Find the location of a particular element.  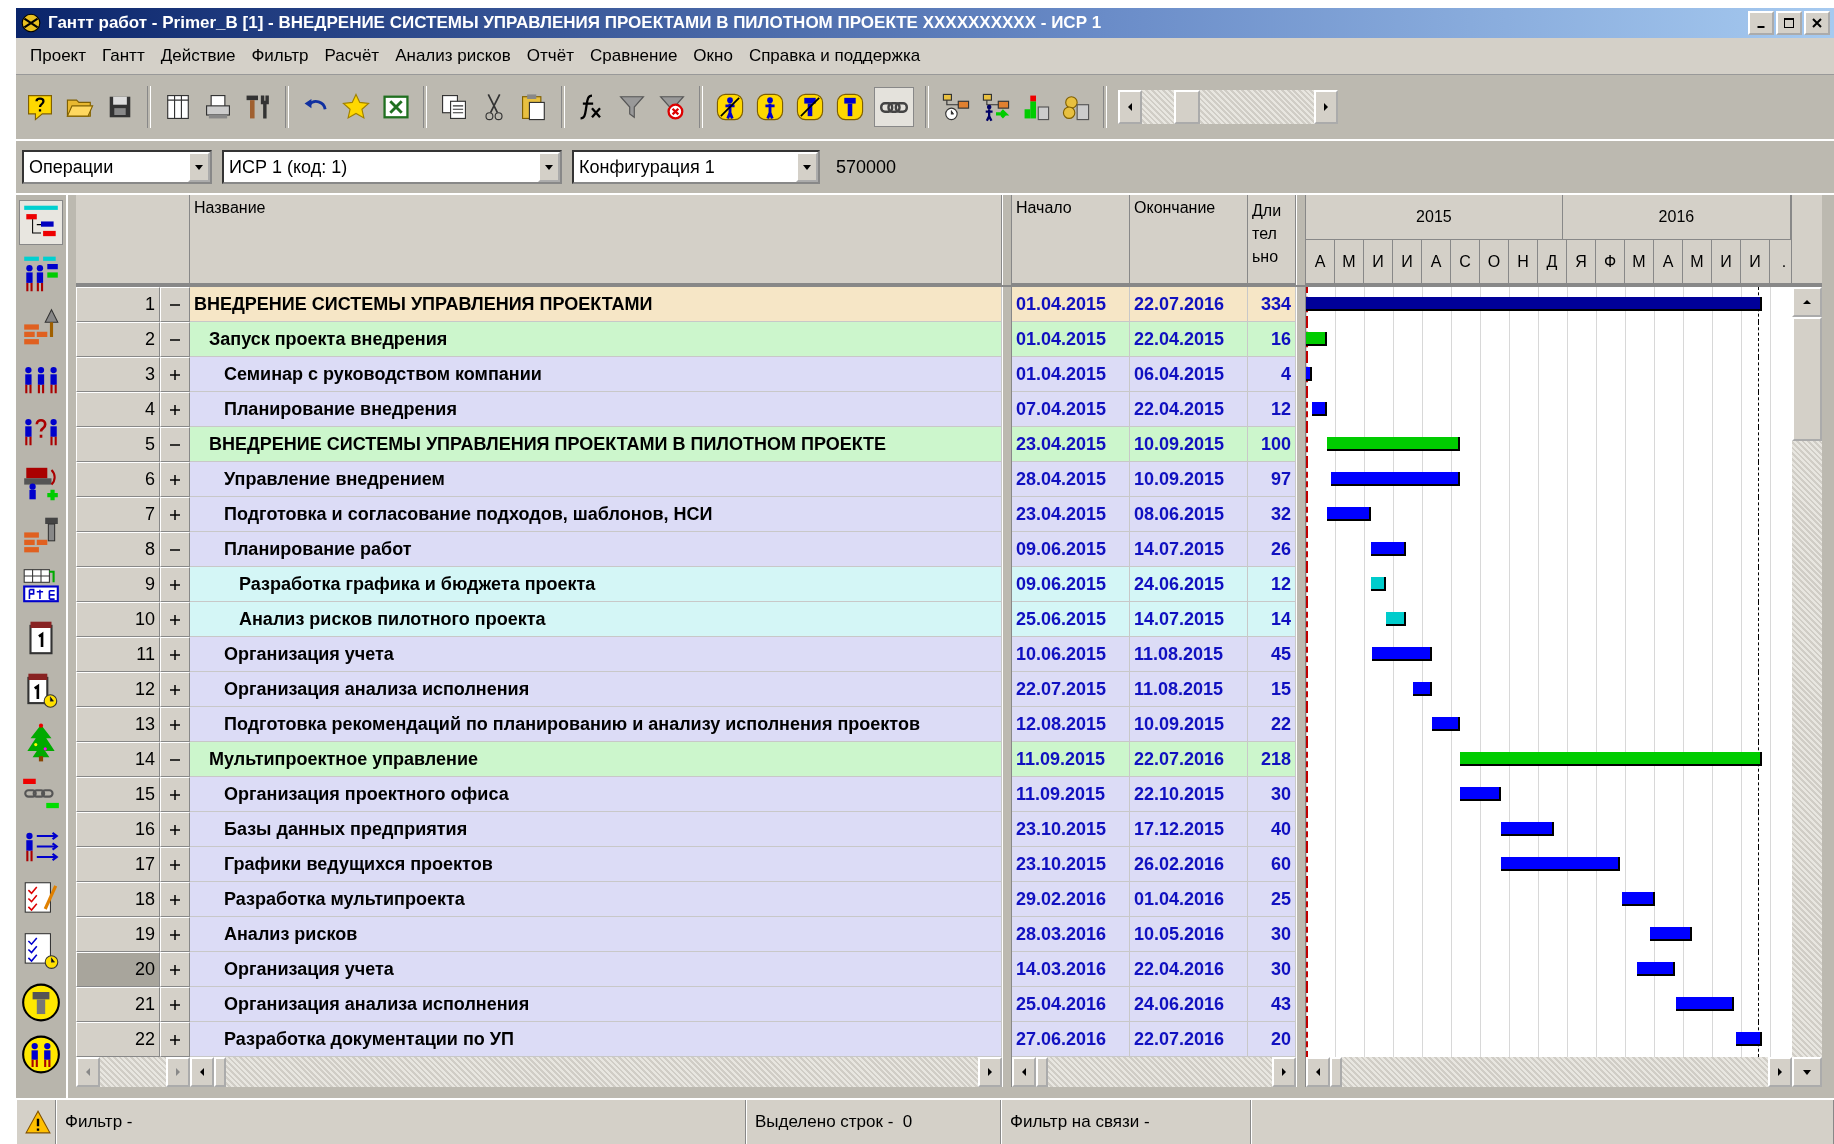

row-number: 5 is located at coordinates (118, 444).